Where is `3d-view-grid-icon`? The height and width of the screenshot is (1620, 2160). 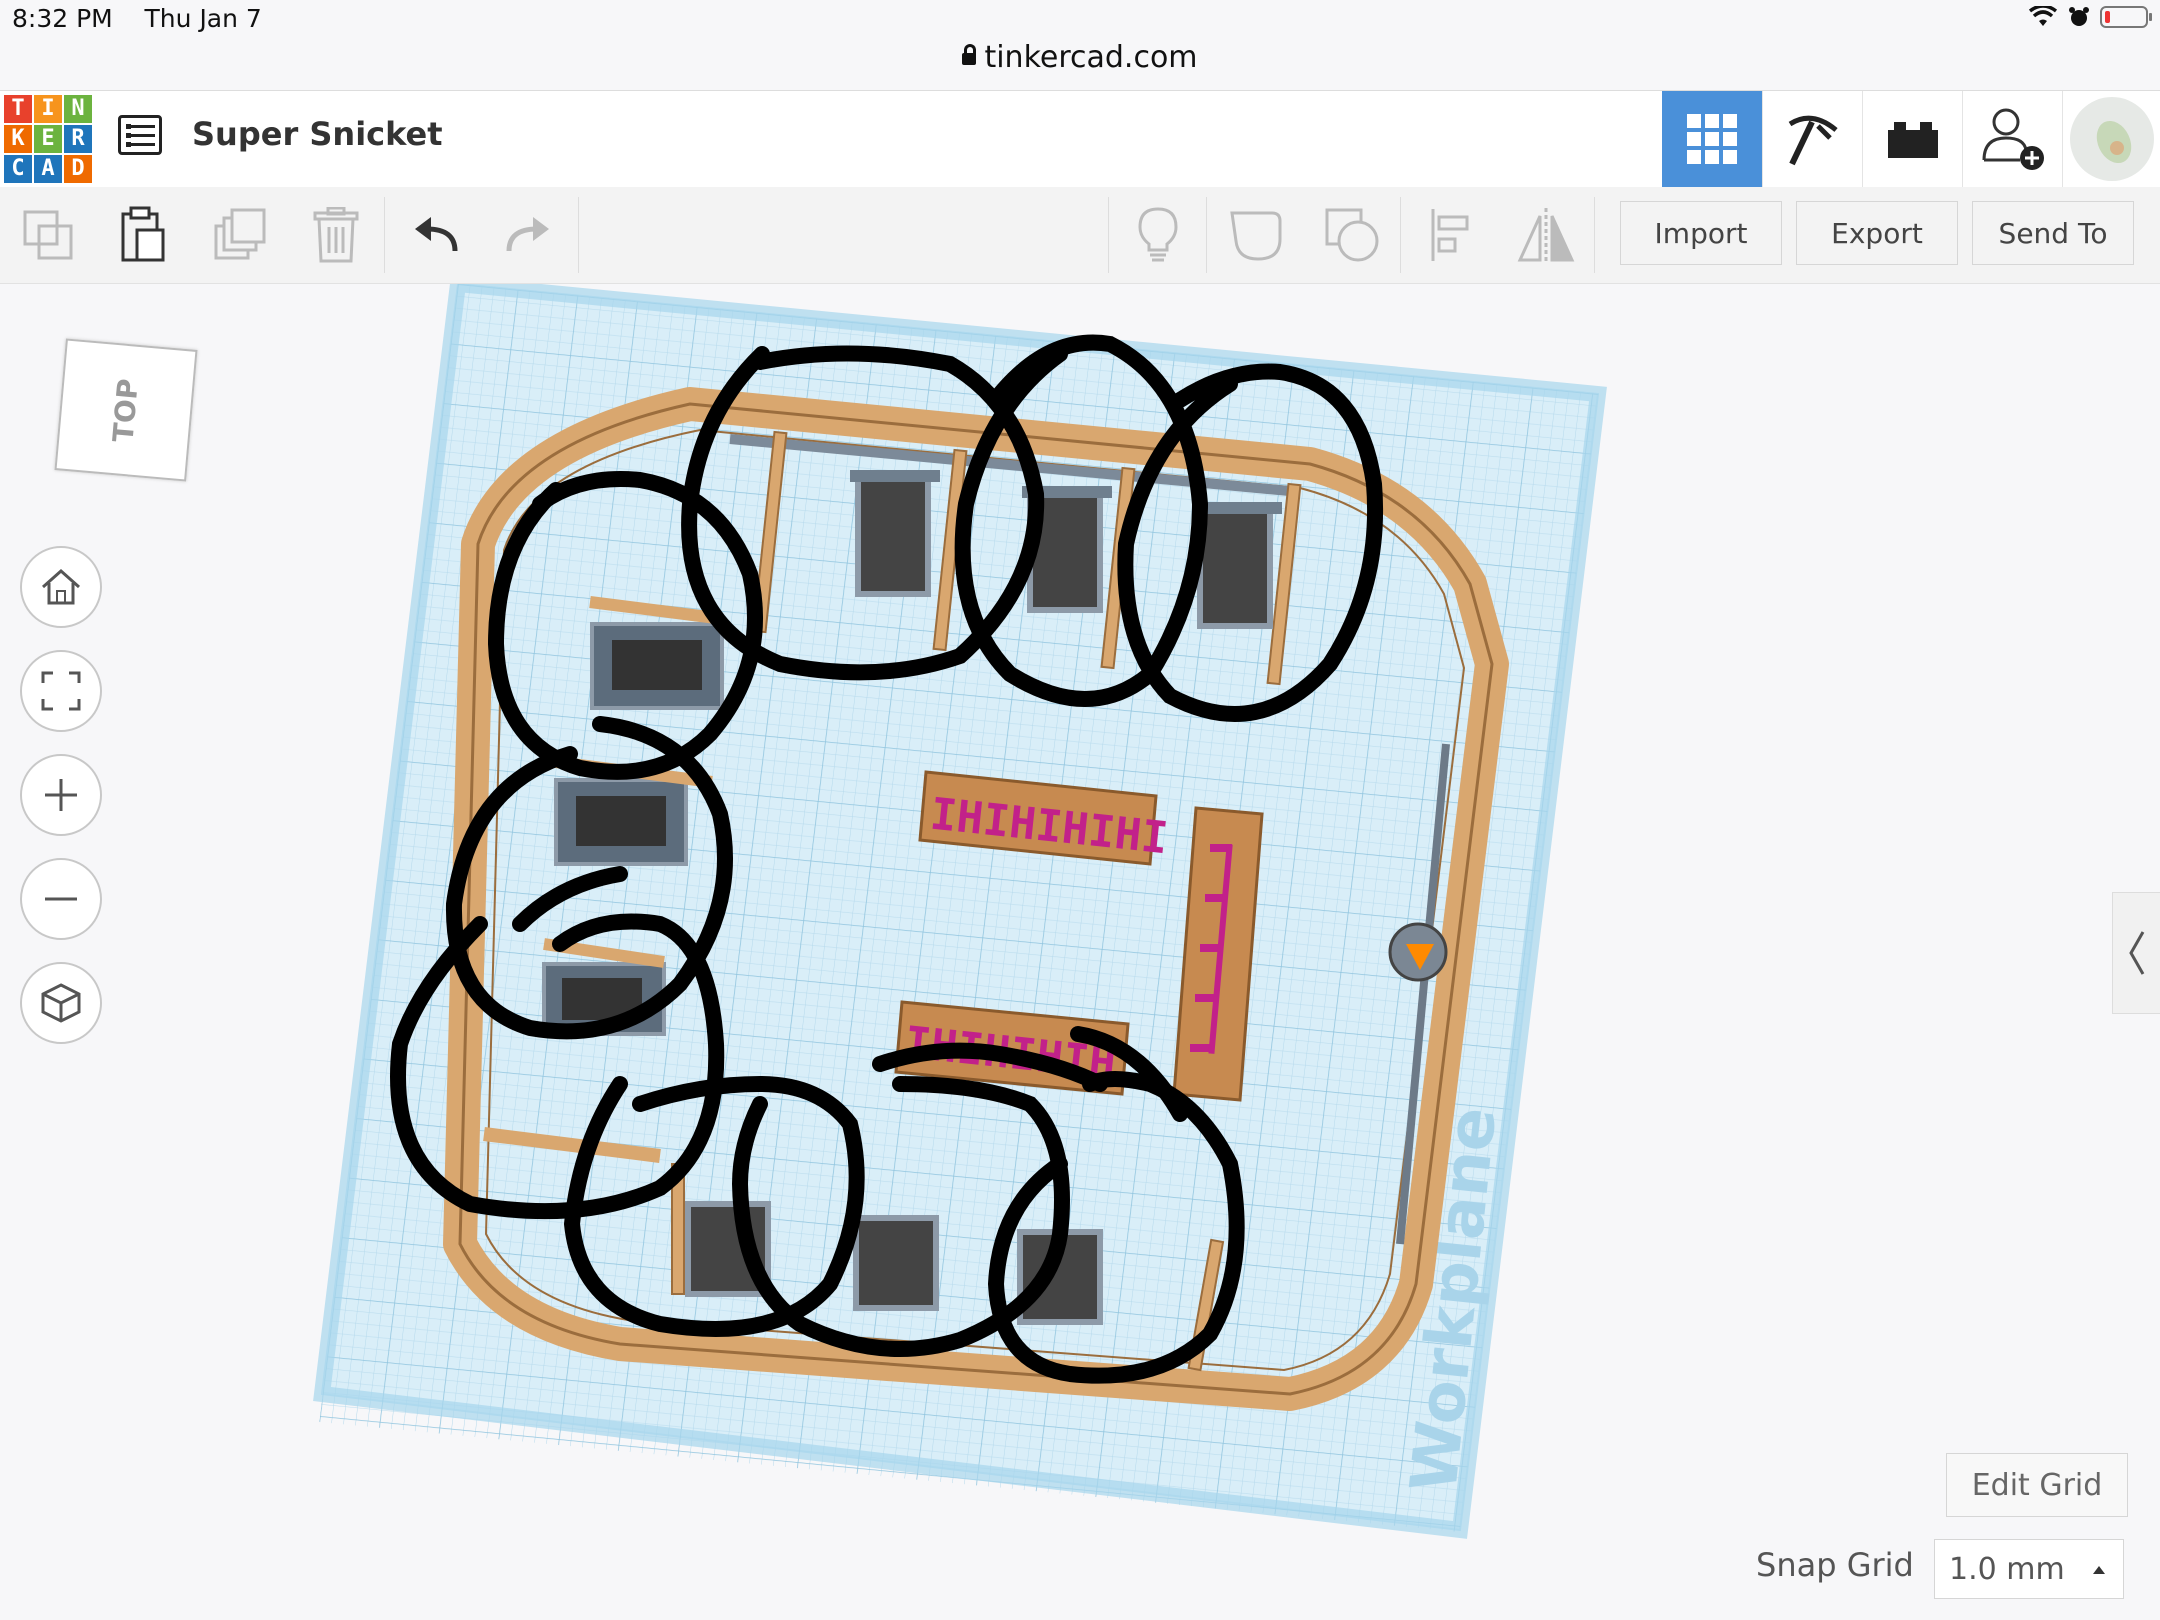
3d-view-grid-icon is located at coordinates (1712, 139).